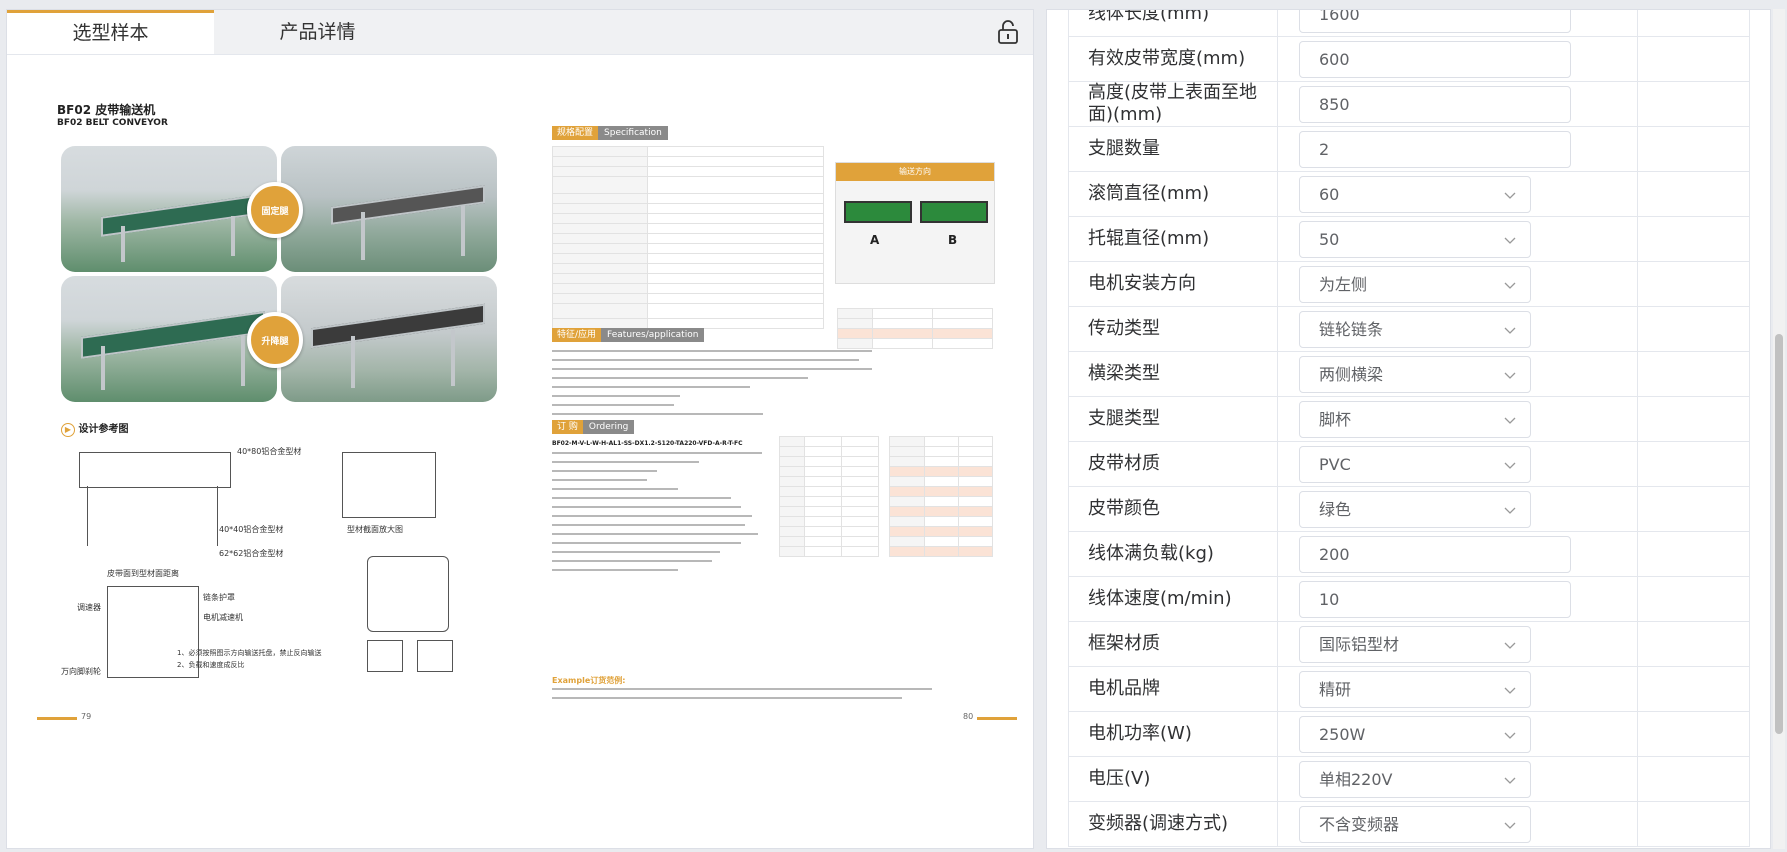  Describe the element at coordinates (1149, 193) in the screenshot. I see `form-row-label: 滚筒直径(mm)` at that location.